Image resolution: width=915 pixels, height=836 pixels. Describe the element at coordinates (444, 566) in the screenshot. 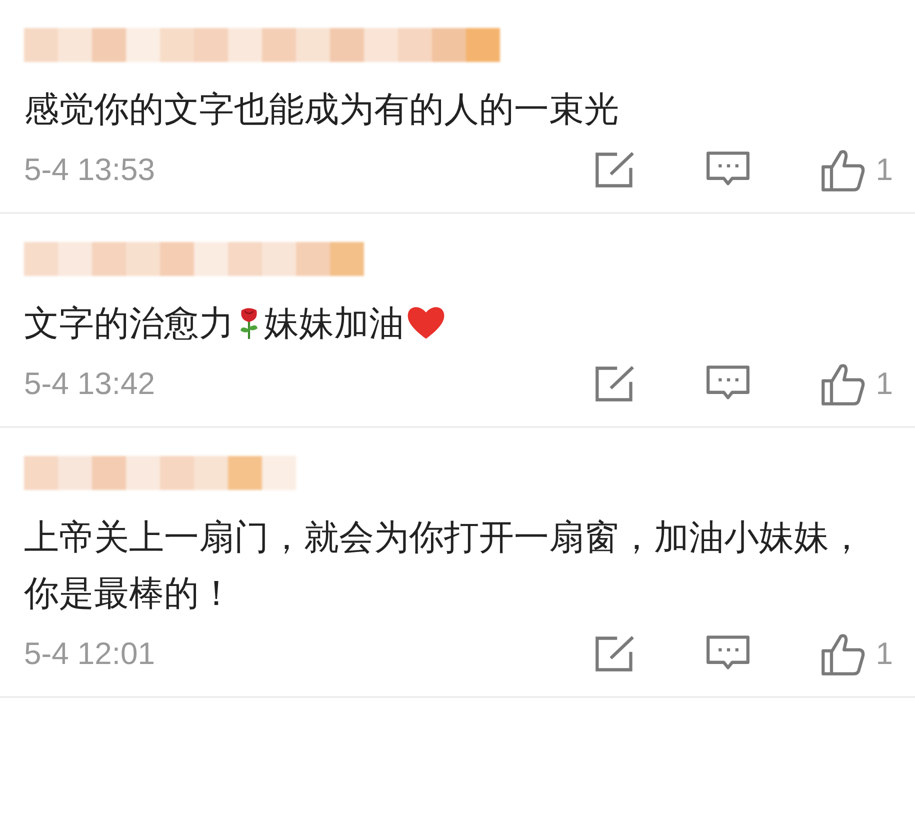

I see `comment-text: 上帝关上一扇门，就会为你打开一扇窗，加油小妹妹，你是最棒的！` at that location.